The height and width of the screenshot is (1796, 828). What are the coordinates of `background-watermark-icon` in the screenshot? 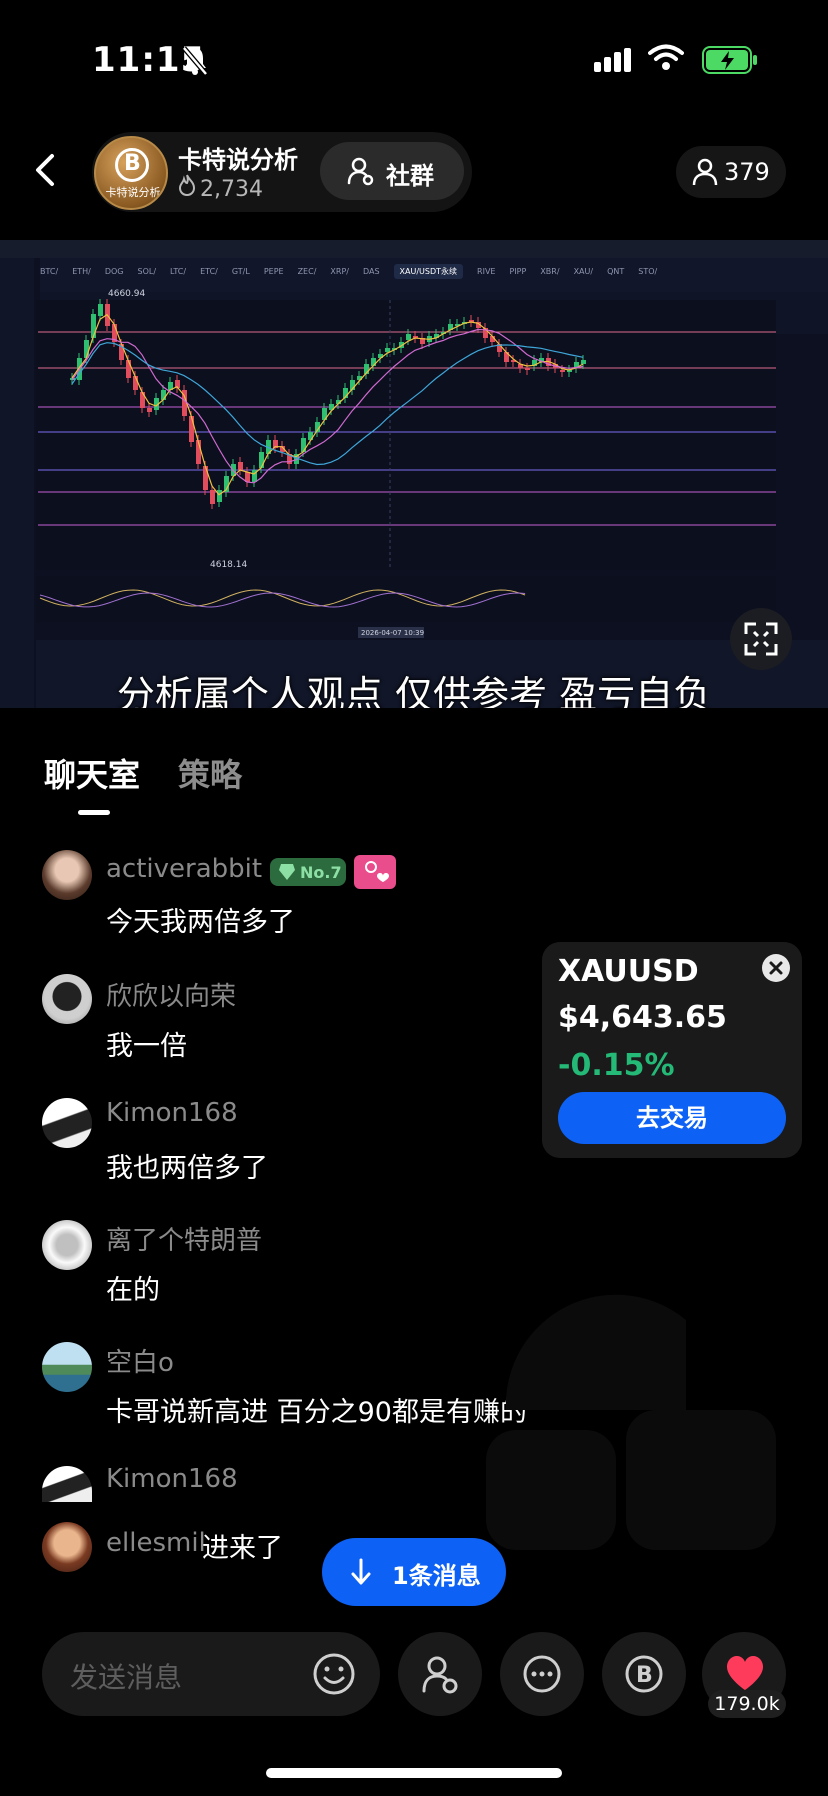 It's located at (631, 1422).